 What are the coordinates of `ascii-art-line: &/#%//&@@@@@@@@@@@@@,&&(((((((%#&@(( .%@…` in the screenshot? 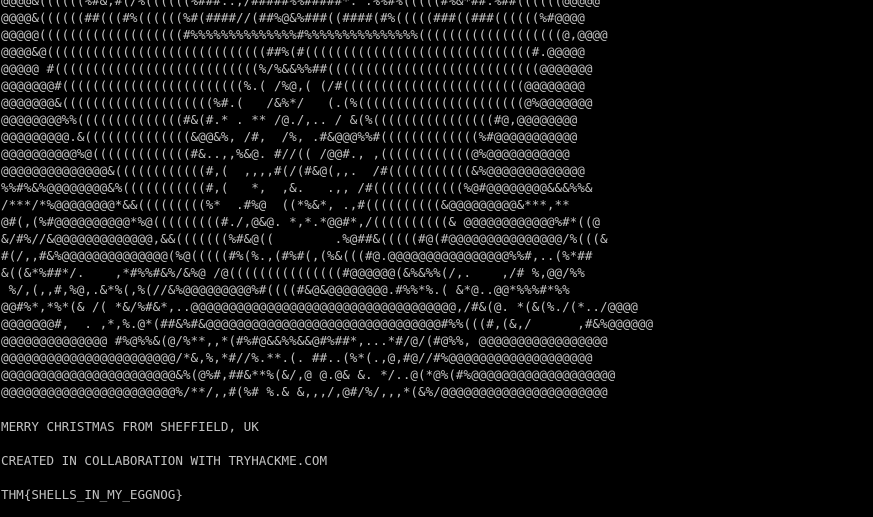 It's located at (304, 238).